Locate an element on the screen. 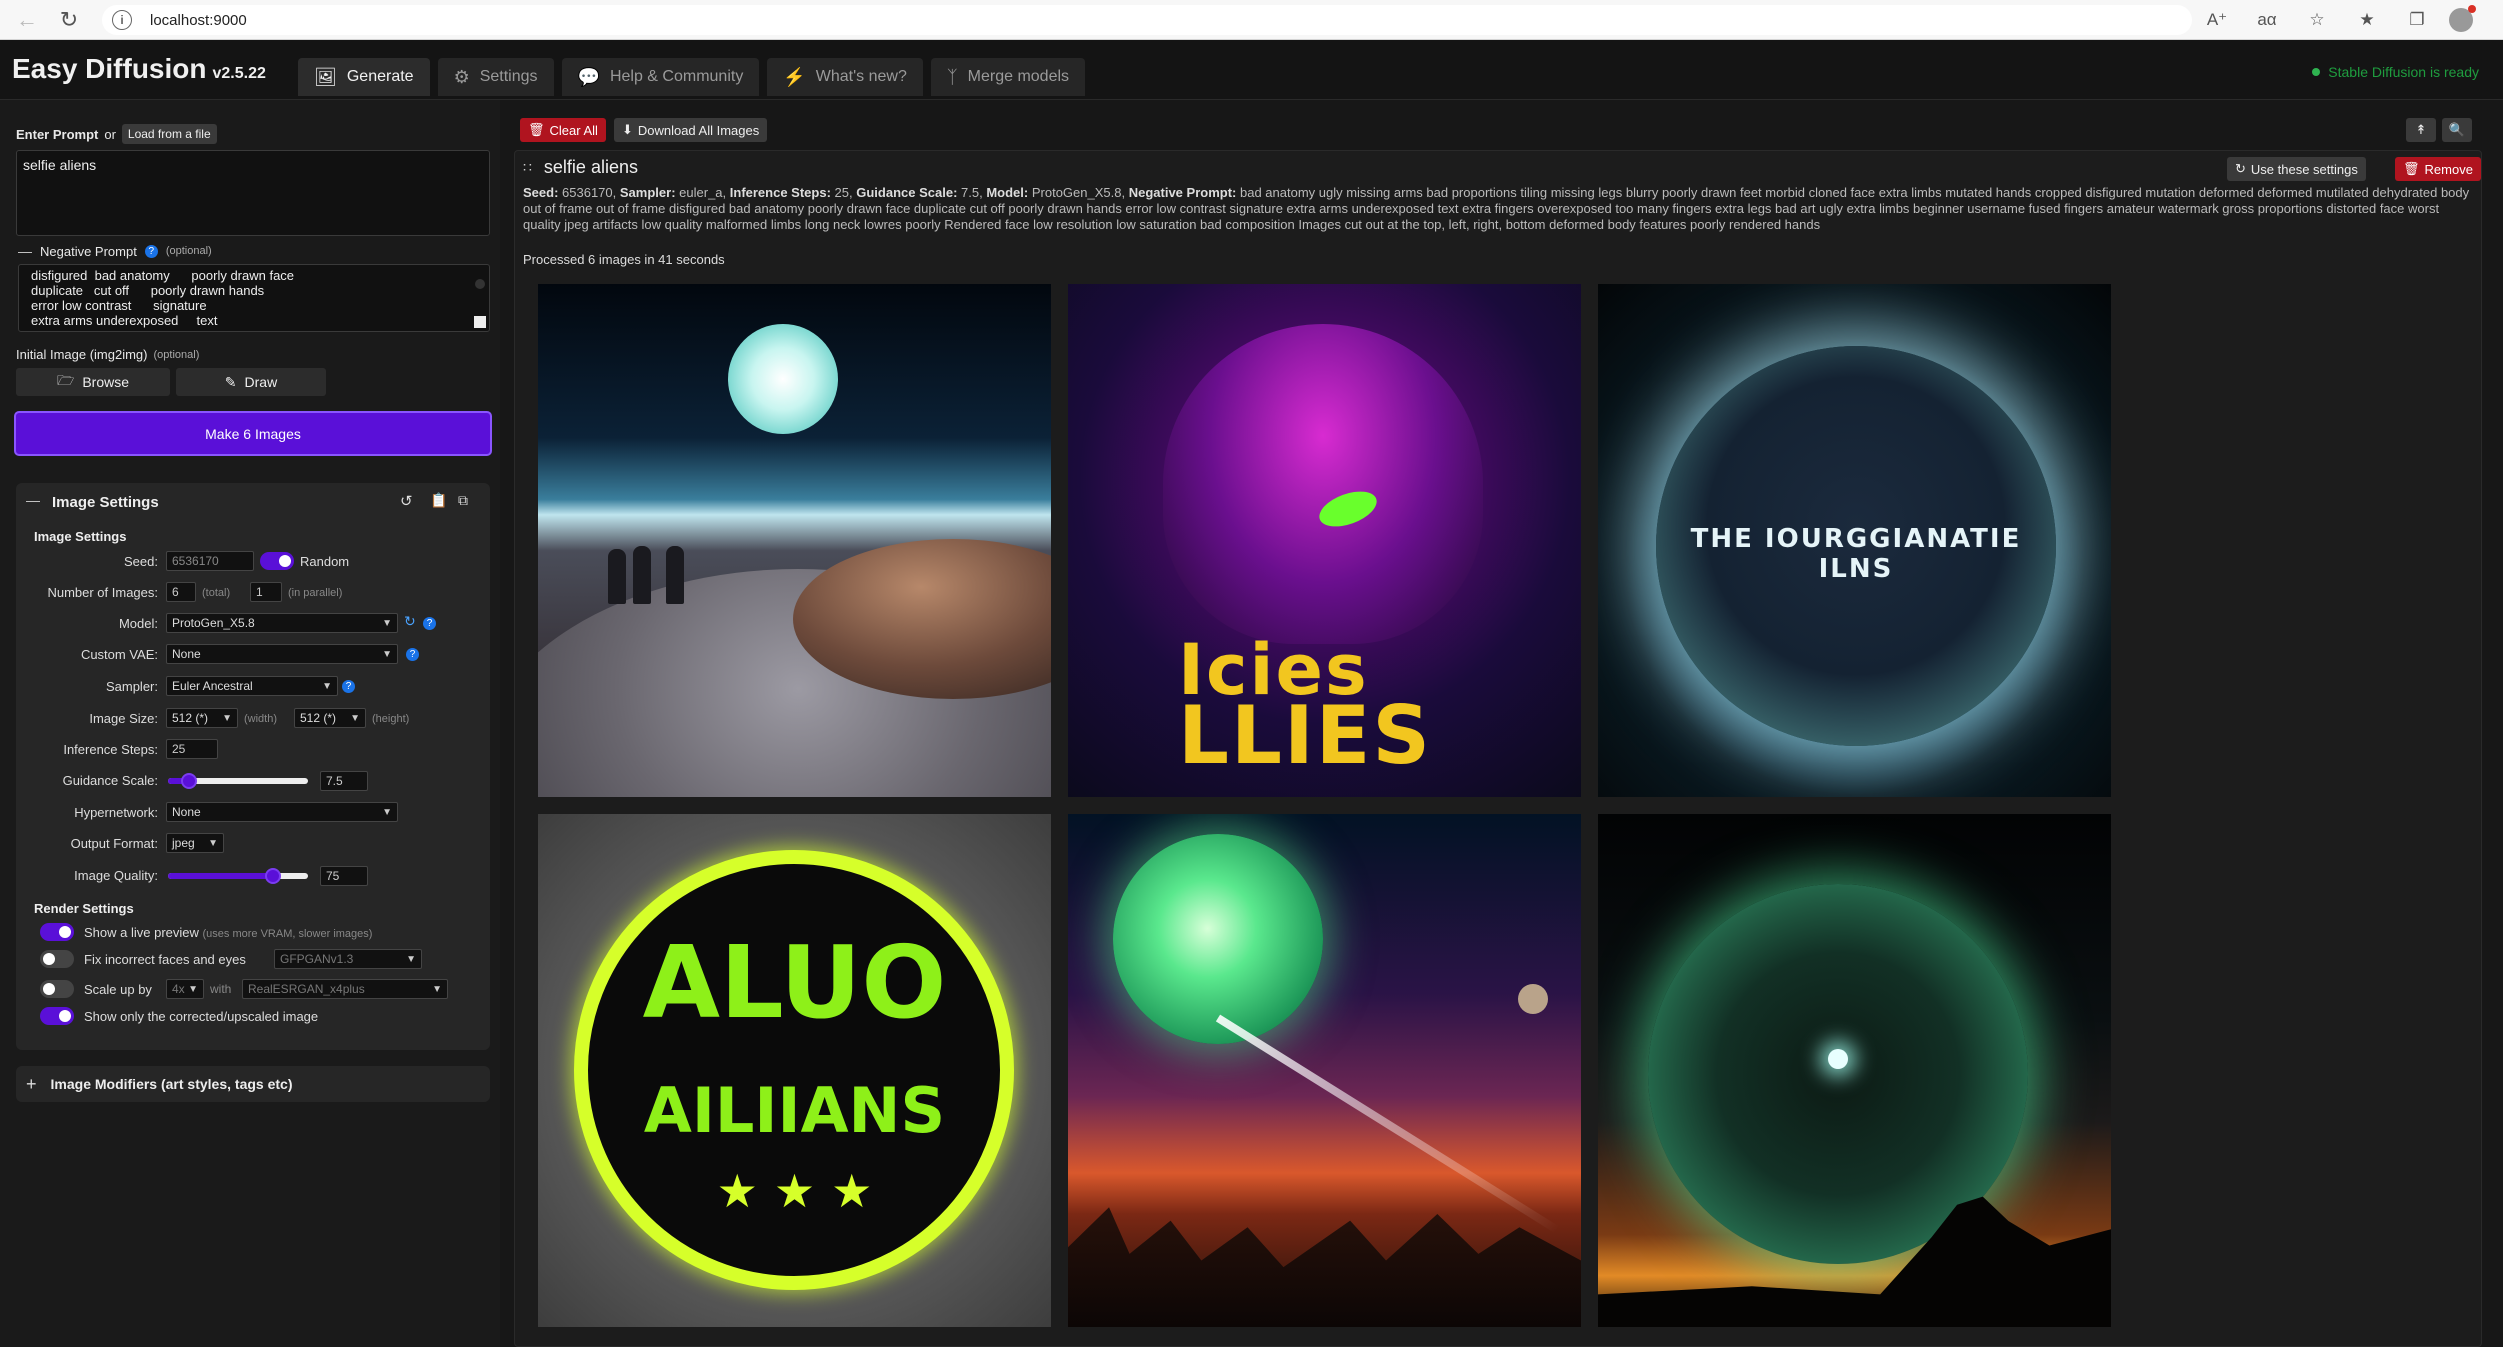 The image size is (2503, 1347). profile-avatar is located at coordinates (2462, 18).